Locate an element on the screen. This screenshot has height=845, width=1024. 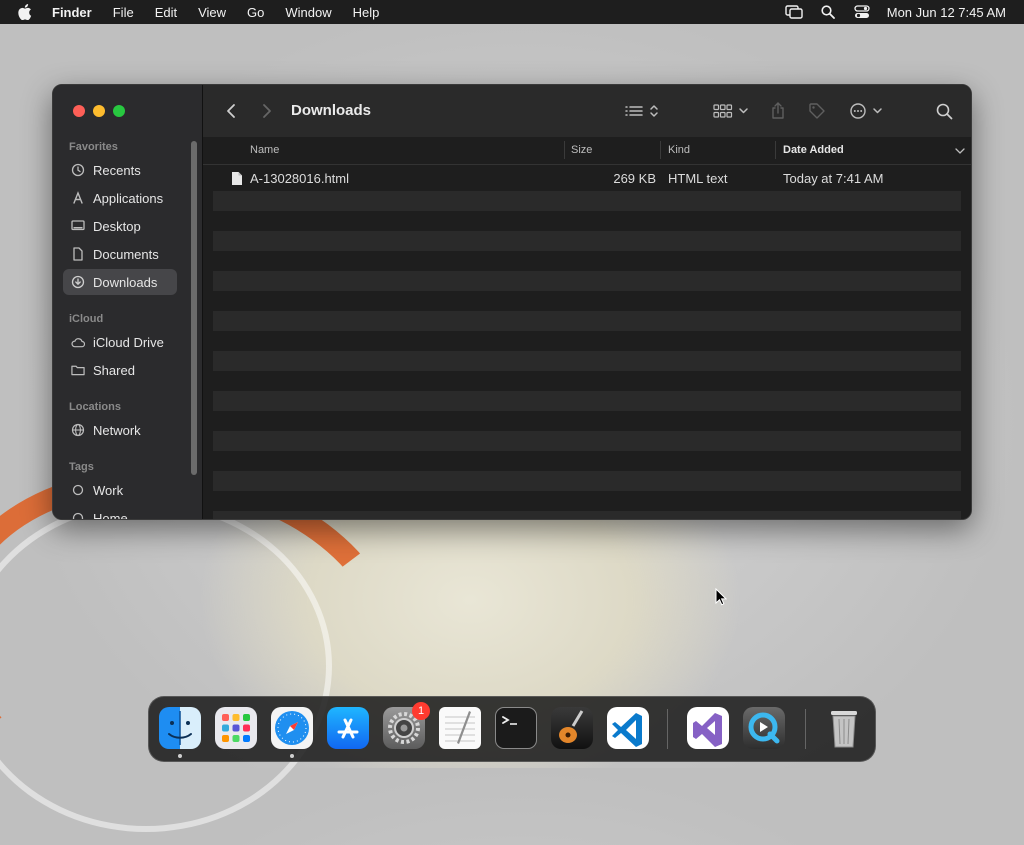
column-kind: Kind is located at coordinates (679, 150).